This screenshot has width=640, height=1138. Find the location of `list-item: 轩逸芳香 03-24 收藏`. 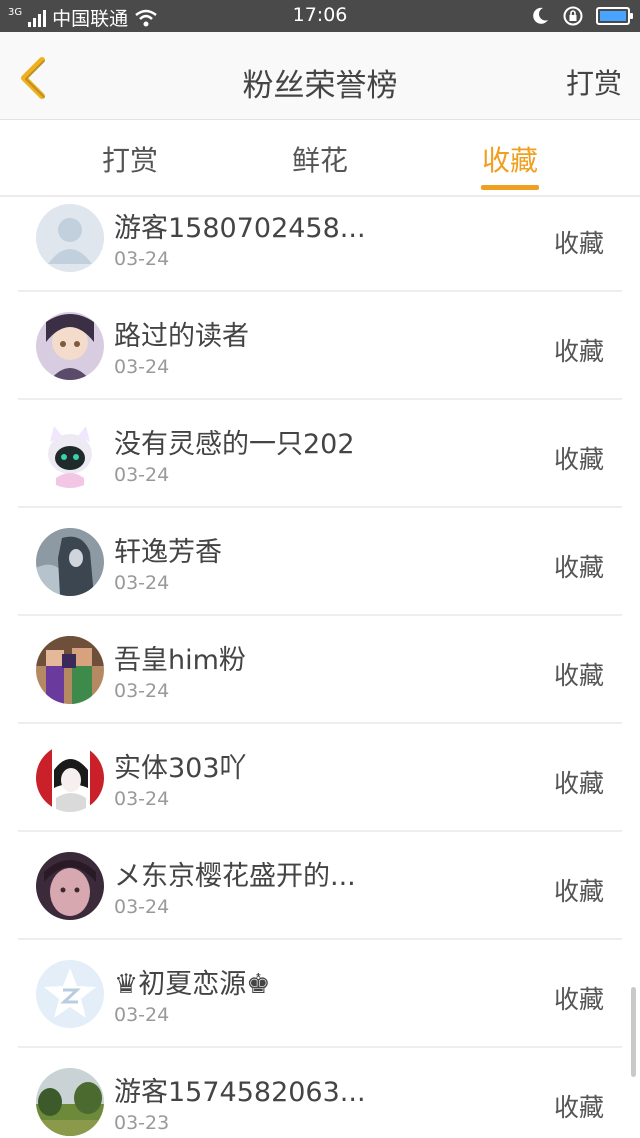

list-item: 轩逸芳香 03-24 收藏 is located at coordinates (320, 562).